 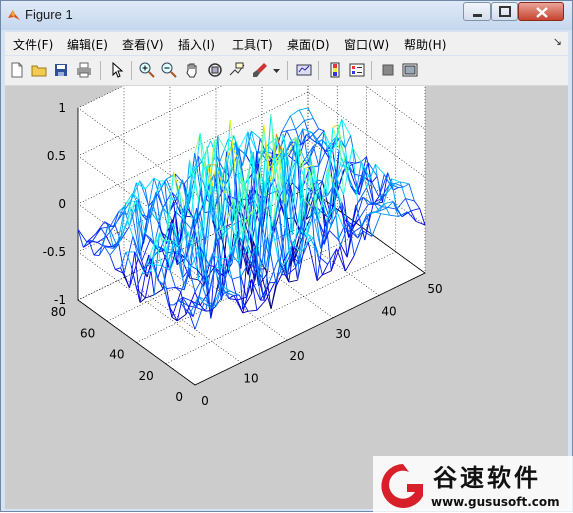 What do you see at coordinates (410, 70) in the screenshot?
I see `show-plot-tools-icon` at bounding box center [410, 70].